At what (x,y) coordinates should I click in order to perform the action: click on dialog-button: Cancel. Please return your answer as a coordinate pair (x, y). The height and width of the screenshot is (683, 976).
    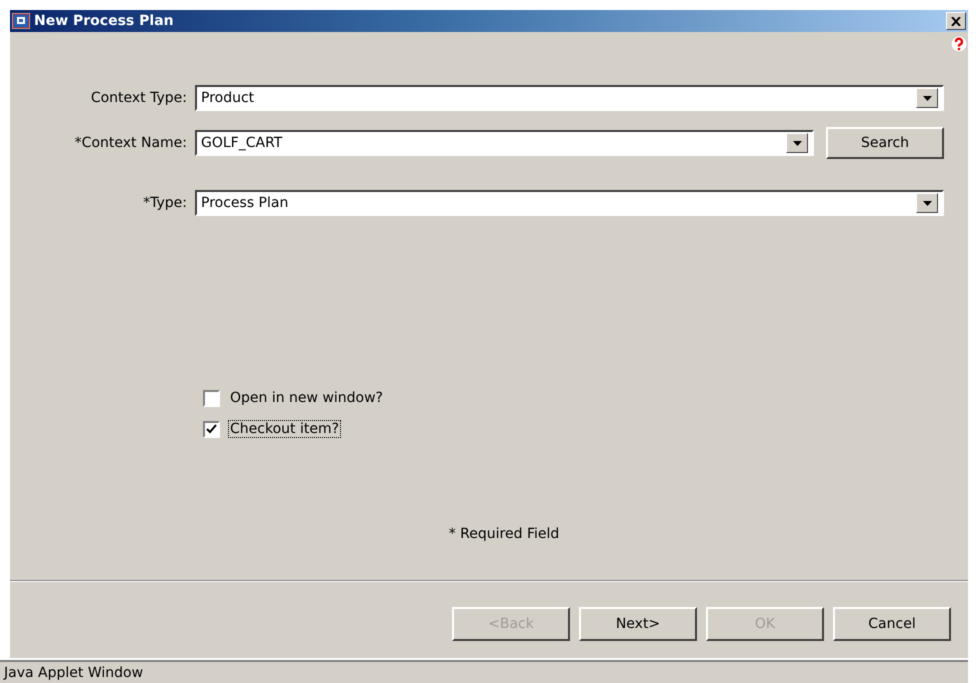
    Looking at the image, I should click on (892, 624).